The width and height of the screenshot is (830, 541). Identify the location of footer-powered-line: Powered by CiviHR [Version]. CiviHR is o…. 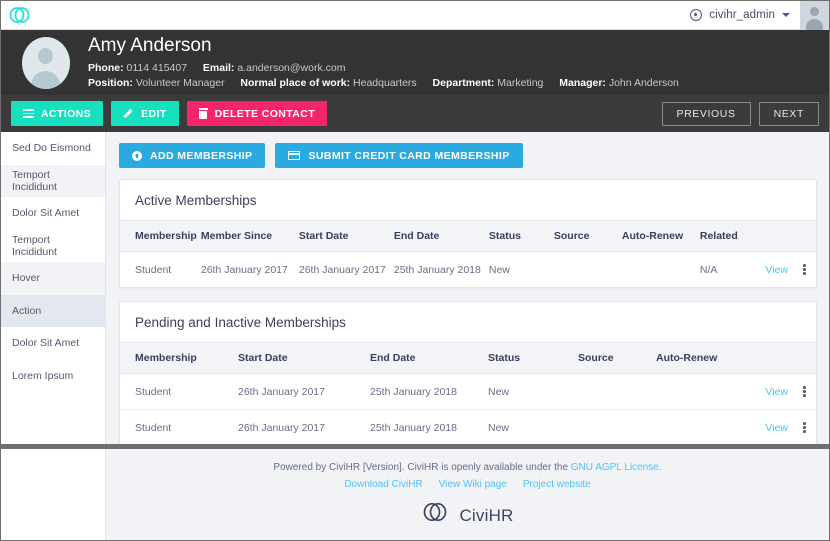
(467, 467).